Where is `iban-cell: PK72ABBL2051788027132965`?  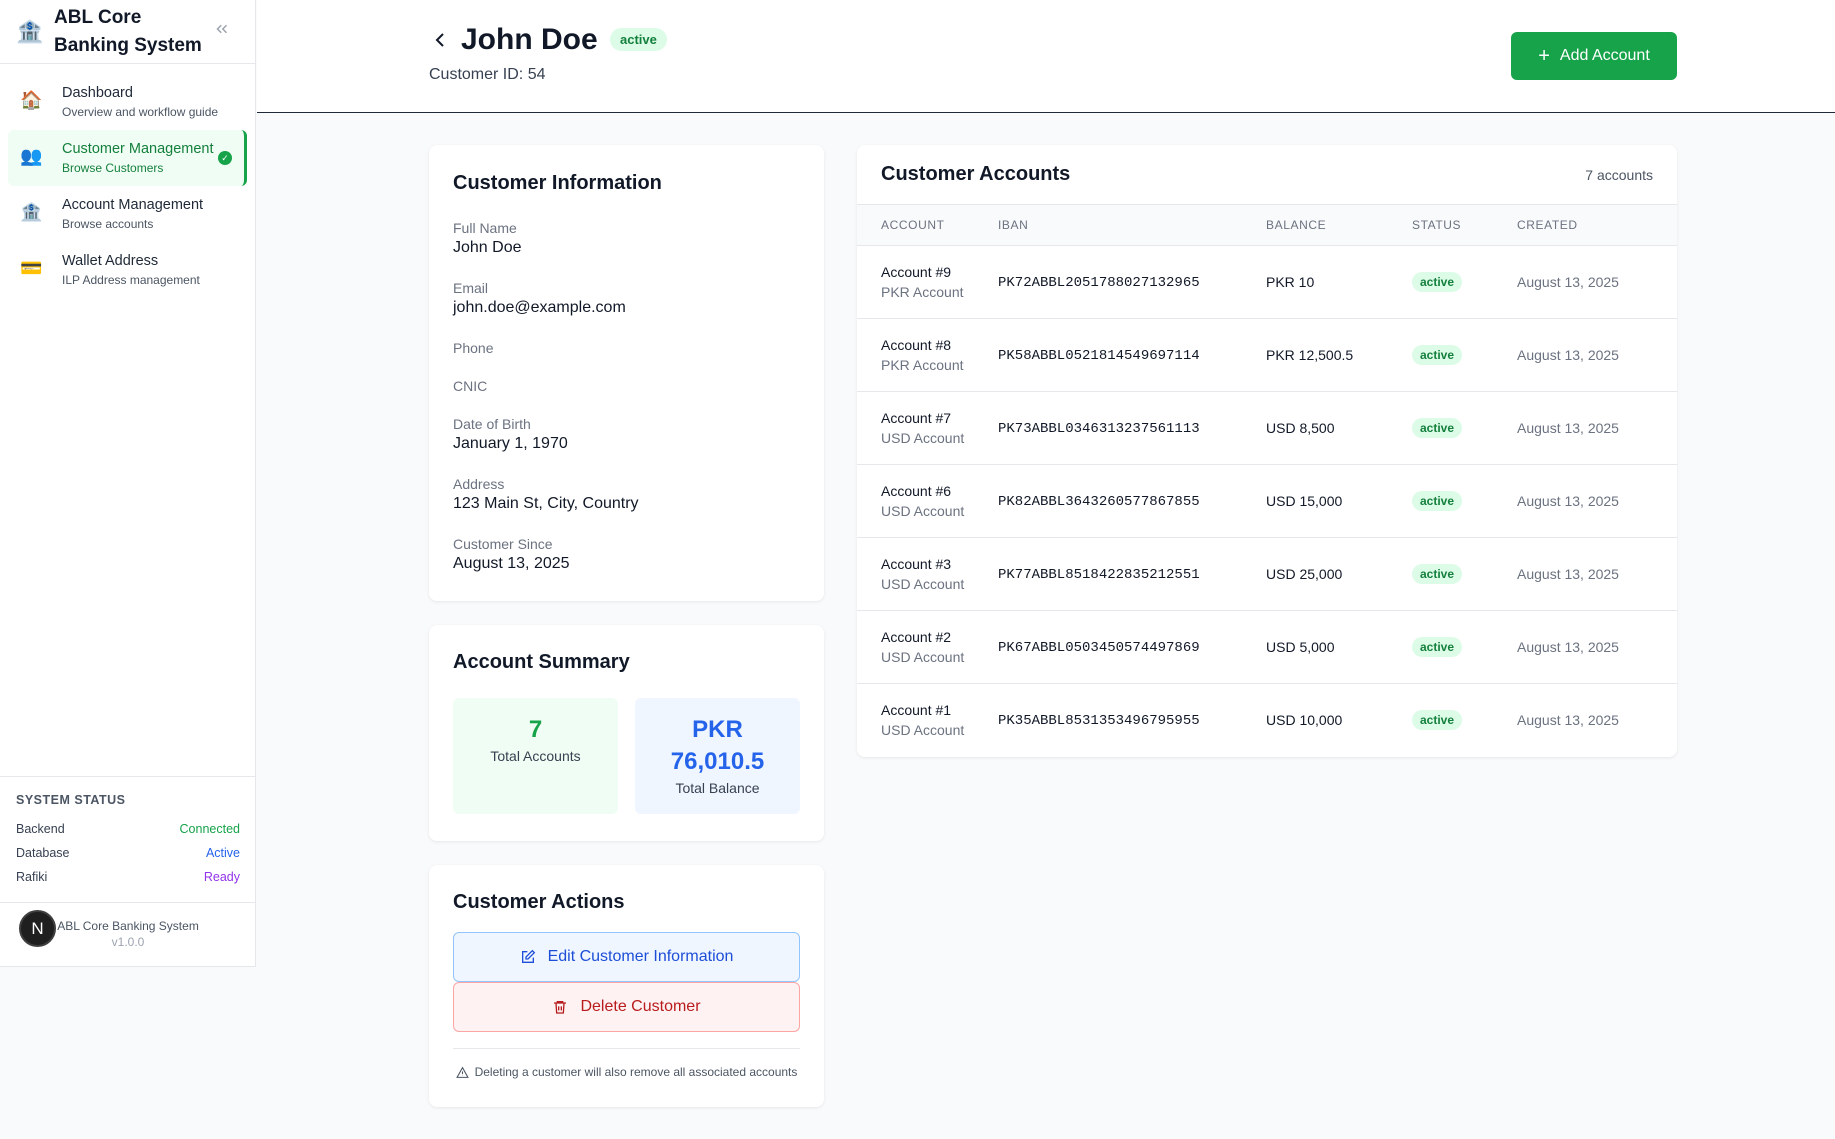
iban-cell: PK72ABBL2051788027132965 is located at coordinates (1132, 281).